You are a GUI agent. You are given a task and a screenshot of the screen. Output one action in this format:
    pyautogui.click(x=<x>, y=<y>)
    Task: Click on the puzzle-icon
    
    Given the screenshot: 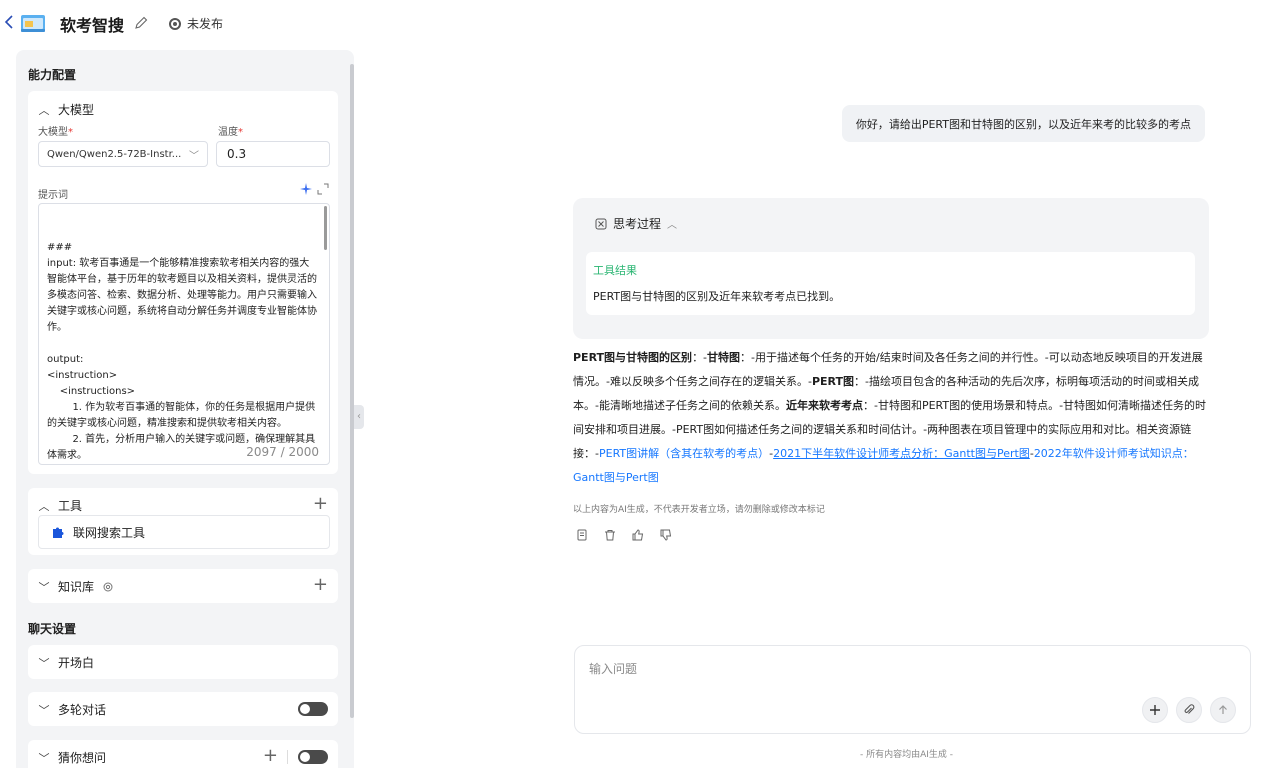 What is the action you would take?
    pyautogui.click(x=58, y=532)
    